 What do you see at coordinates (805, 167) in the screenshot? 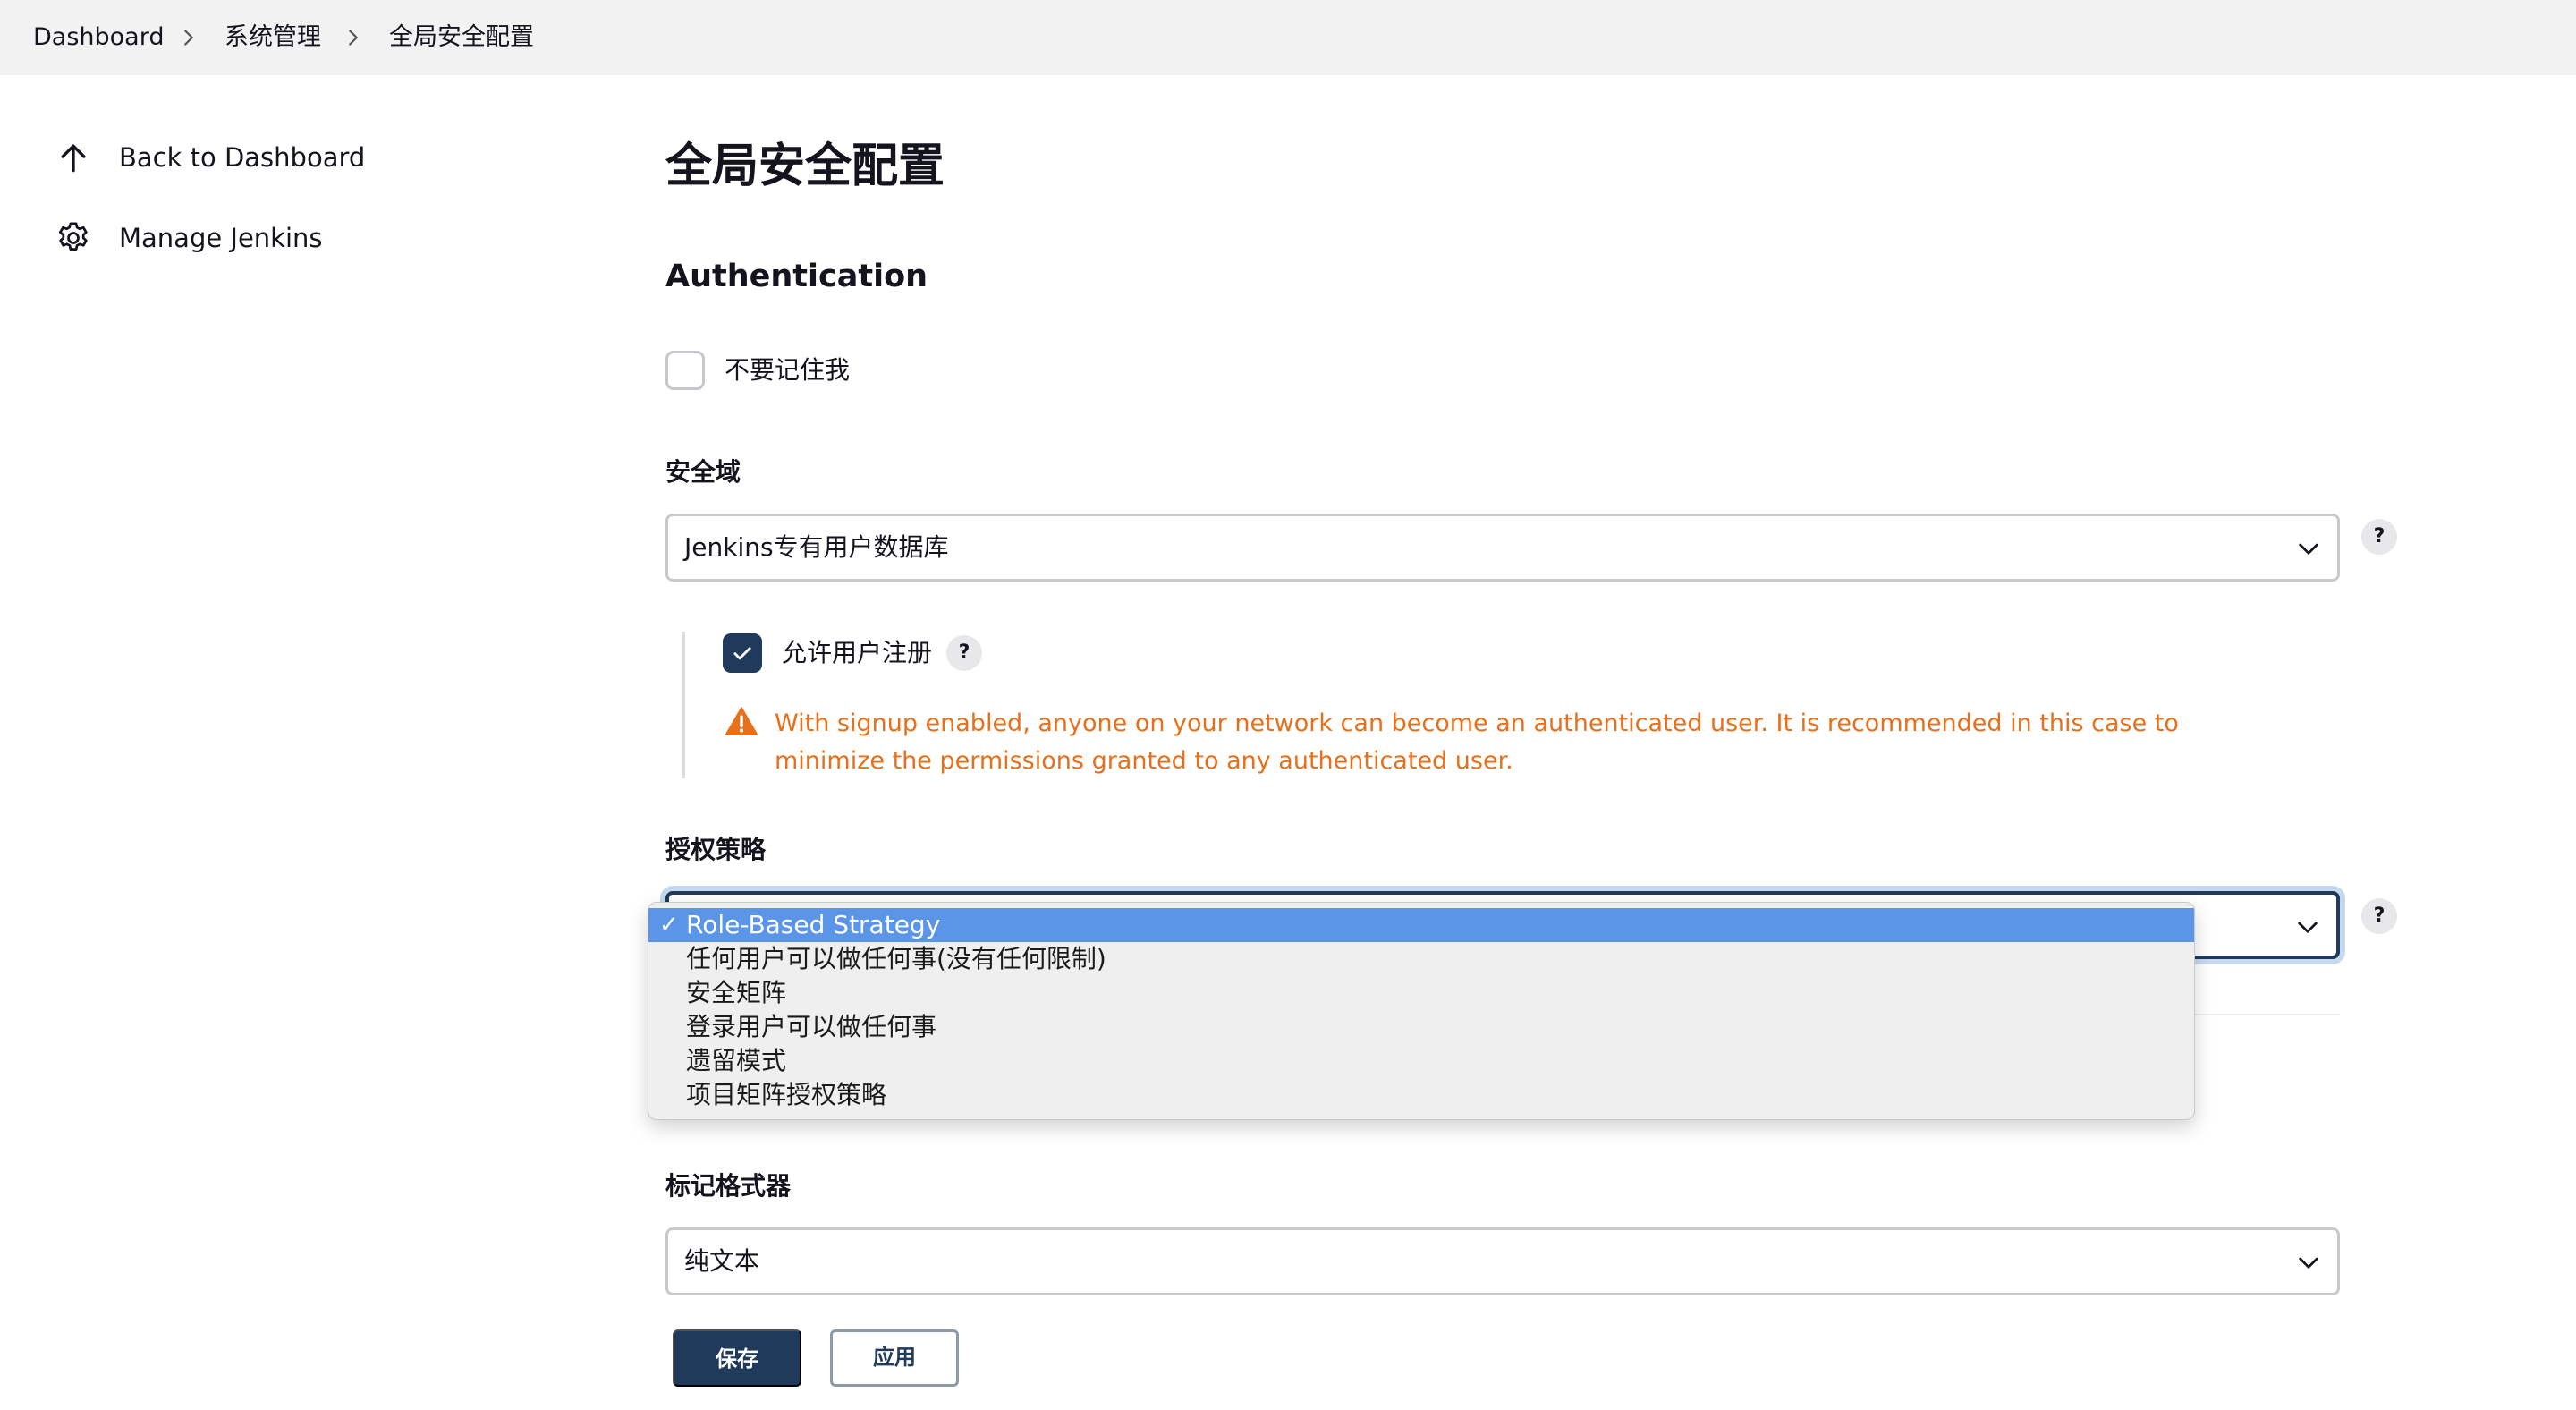
I see `page-title: 全局安全配置` at bounding box center [805, 167].